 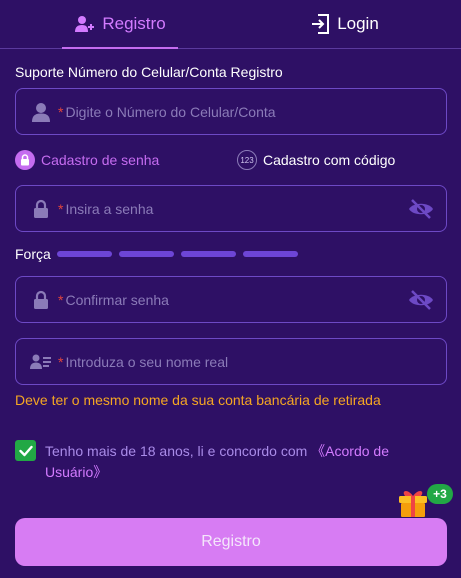 I want to click on real-name-field: * Introduza o seu nome real, so click(x=231, y=361).